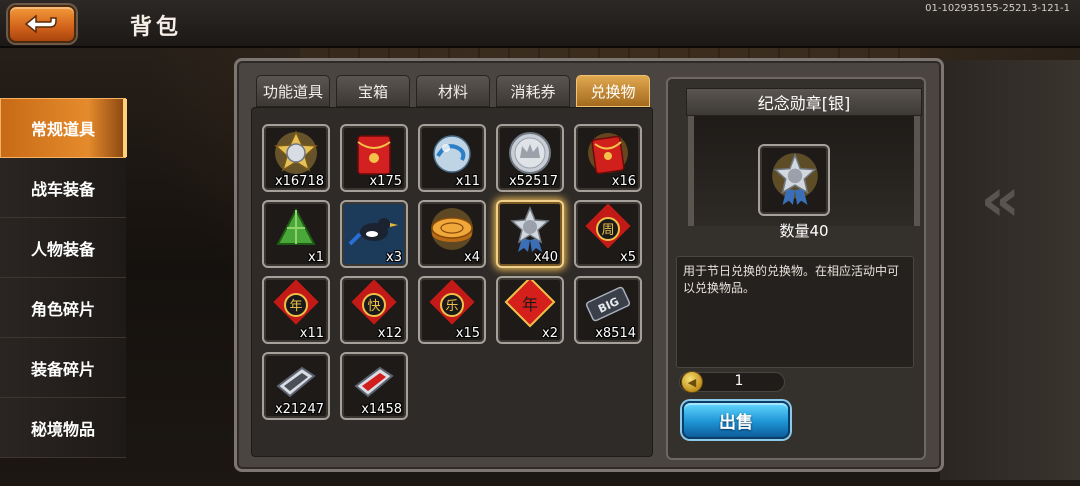 The width and height of the screenshot is (1080, 486). I want to click on item-slot: x3, so click(374, 234).